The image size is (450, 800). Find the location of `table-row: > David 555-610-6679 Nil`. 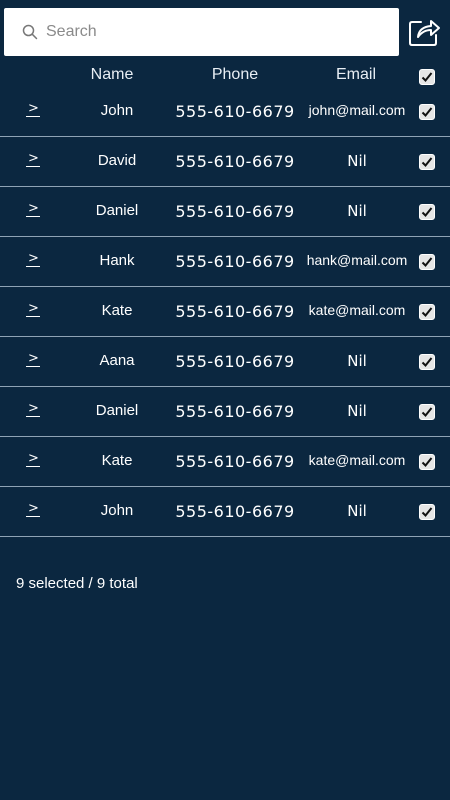

table-row: > David 555-610-6679 Nil is located at coordinates (225, 162).